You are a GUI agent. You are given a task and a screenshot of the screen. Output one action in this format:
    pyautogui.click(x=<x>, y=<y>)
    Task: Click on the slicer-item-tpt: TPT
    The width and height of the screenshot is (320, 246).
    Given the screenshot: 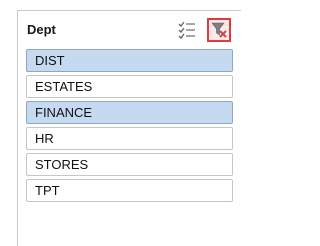 What is the action you would take?
    pyautogui.click(x=129, y=190)
    